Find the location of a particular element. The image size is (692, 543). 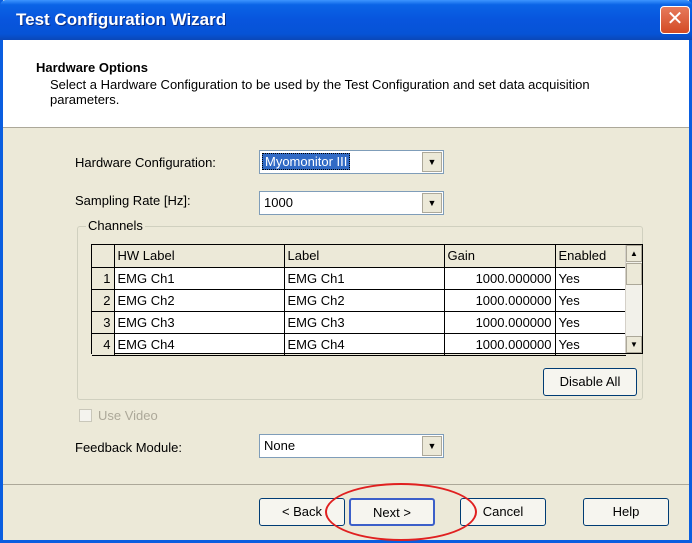

row-number: 3 is located at coordinates (103, 322).